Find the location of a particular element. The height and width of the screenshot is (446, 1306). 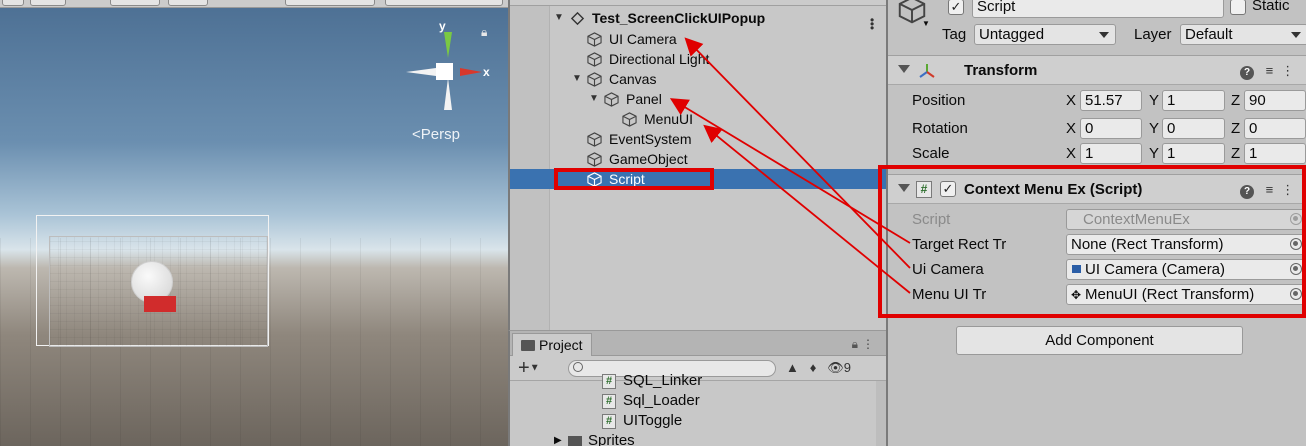

red-cube-object is located at coordinates (160, 304).